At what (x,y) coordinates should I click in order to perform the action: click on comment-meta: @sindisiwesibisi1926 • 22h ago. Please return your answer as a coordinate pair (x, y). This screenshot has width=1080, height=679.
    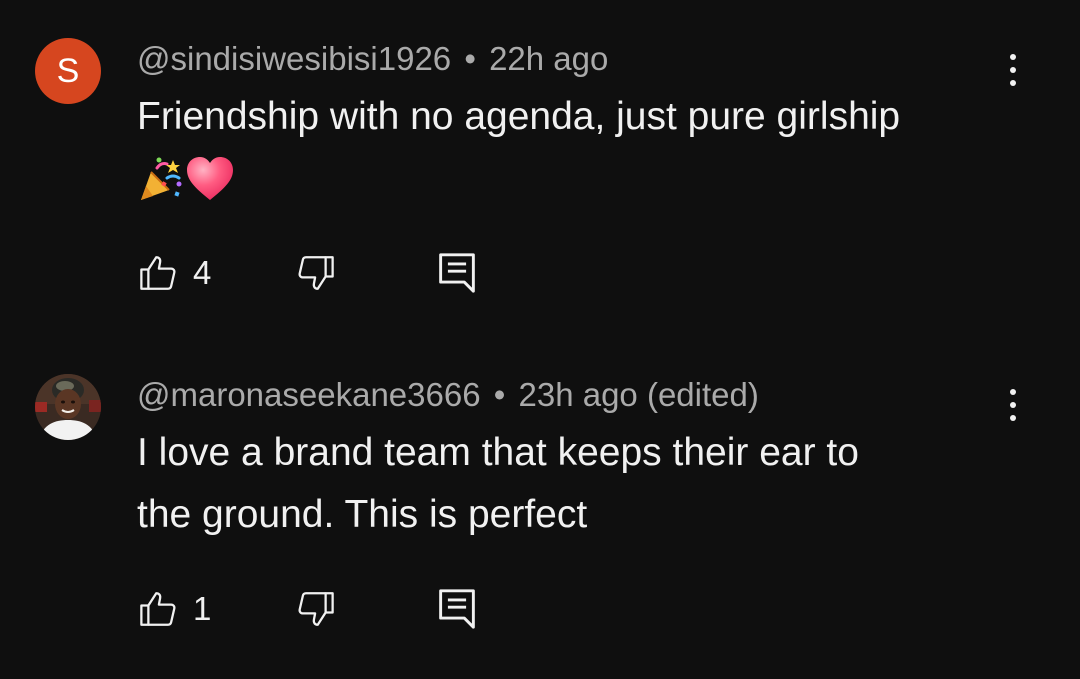
    Looking at the image, I should click on (372, 59).